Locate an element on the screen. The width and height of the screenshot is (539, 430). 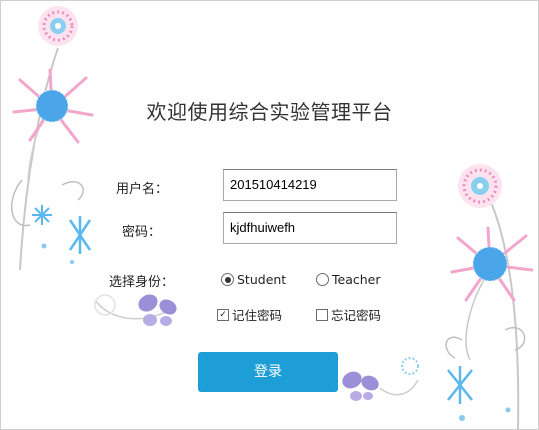
remember-password-checkbox: ✓ 记住密码 is located at coordinates (249, 314).